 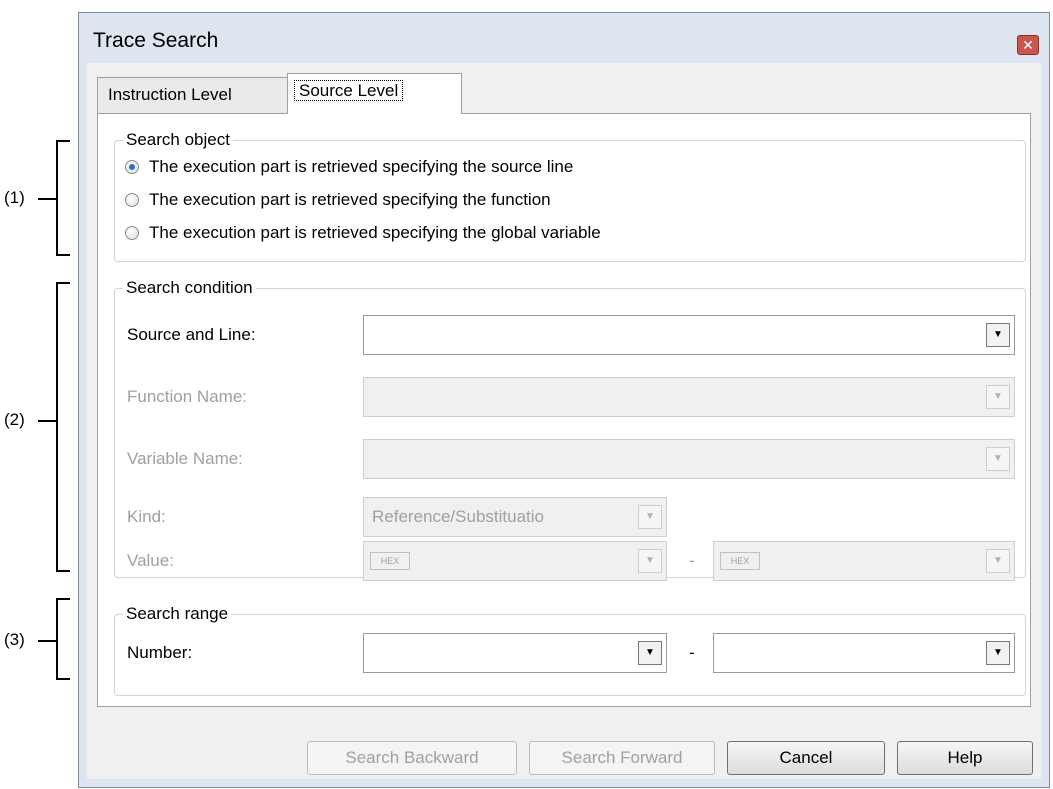 What do you see at coordinates (189, 288) in the screenshot?
I see `search-condition-title: Search condition` at bounding box center [189, 288].